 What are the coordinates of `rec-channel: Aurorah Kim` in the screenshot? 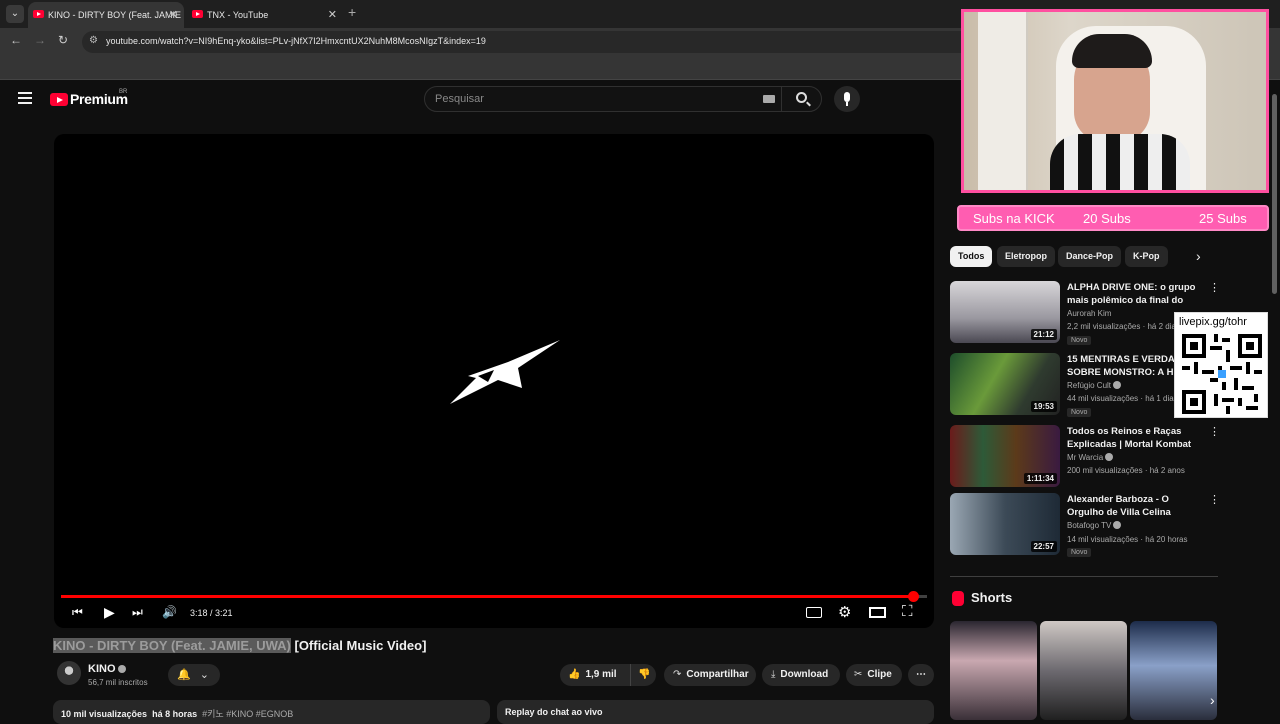 It's located at (1089, 313).